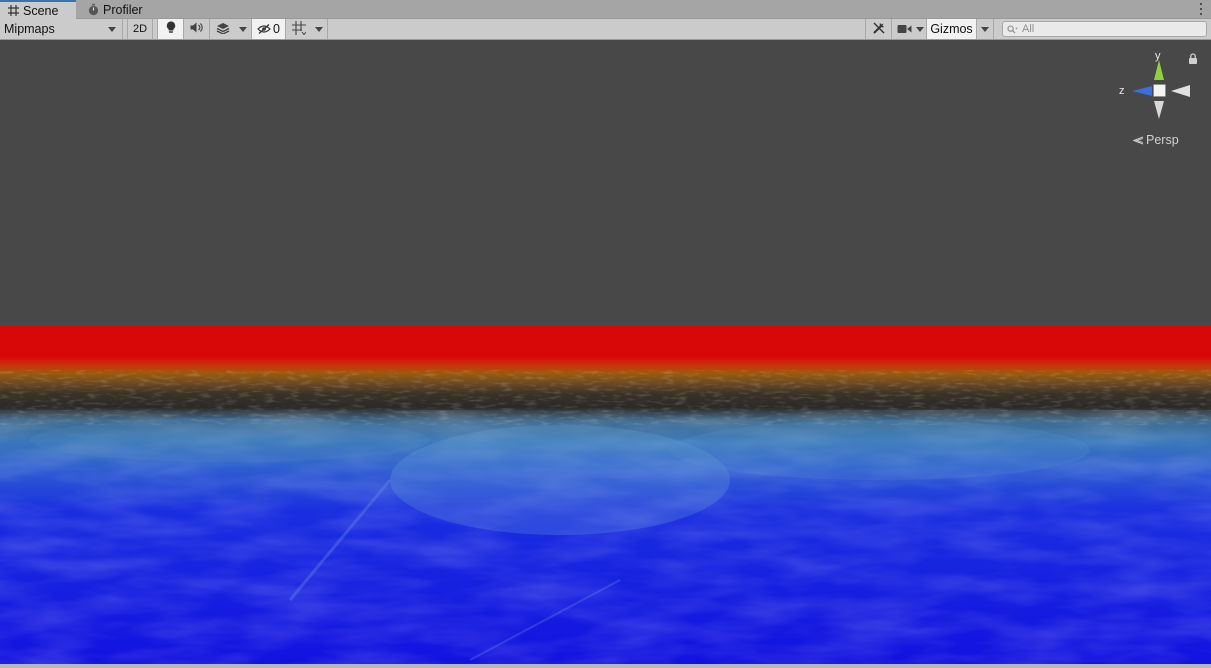 This screenshot has height=668, width=1211. I want to click on scene-search-field, so click(1104, 29).